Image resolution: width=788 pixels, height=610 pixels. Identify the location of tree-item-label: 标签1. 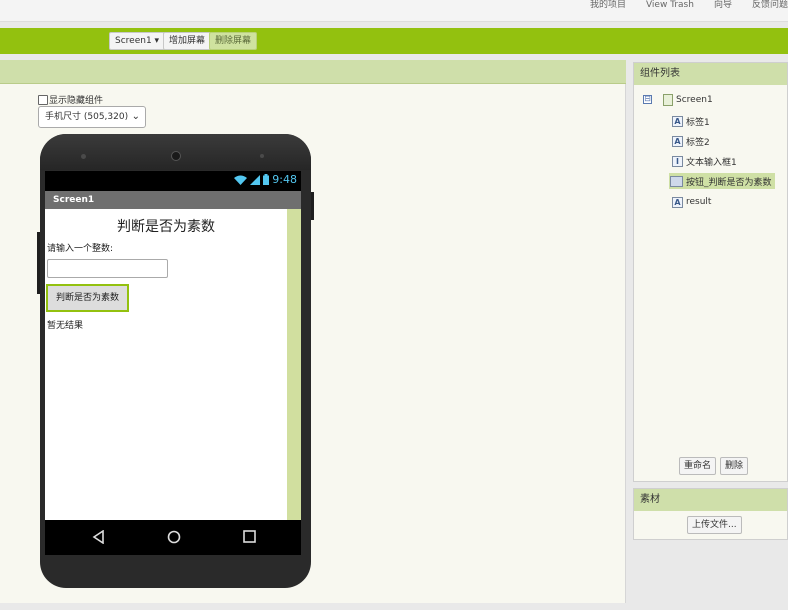
(698, 122).